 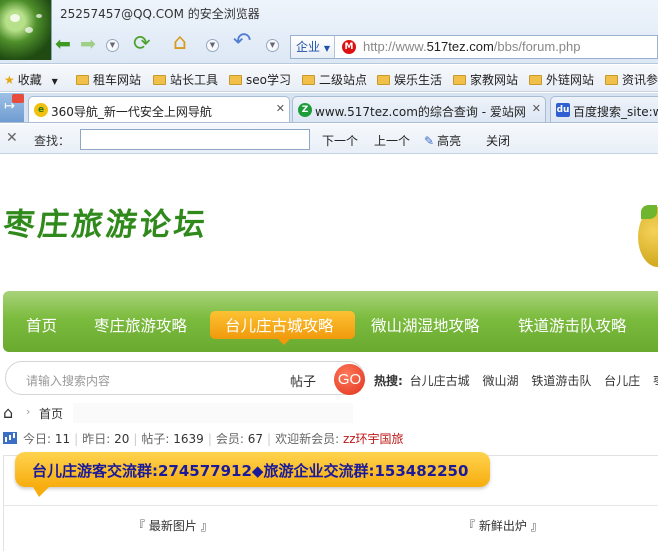 What do you see at coordinates (9, 80) in the screenshot?
I see `star-icon: ★` at bounding box center [9, 80].